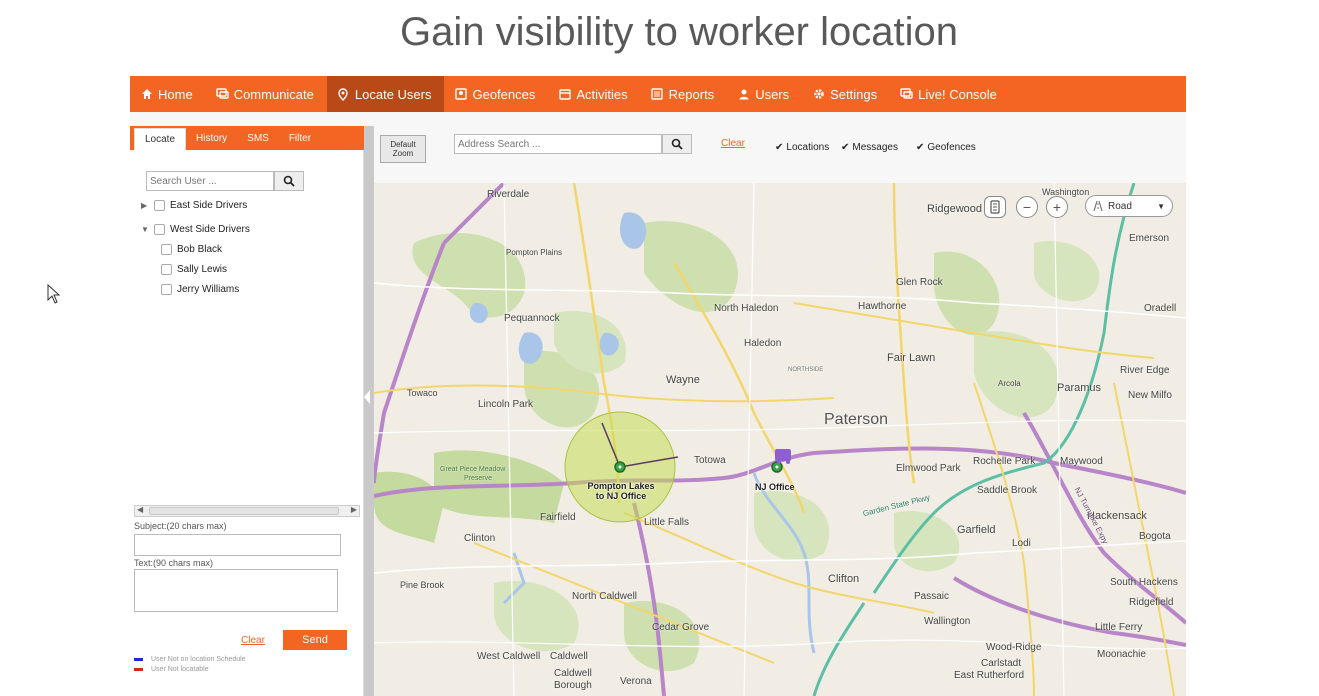 This screenshot has width=1319, height=696. What do you see at coordinates (258, 138) in the screenshot?
I see `tab-sms: SMS` at bounding box center [258, 138].